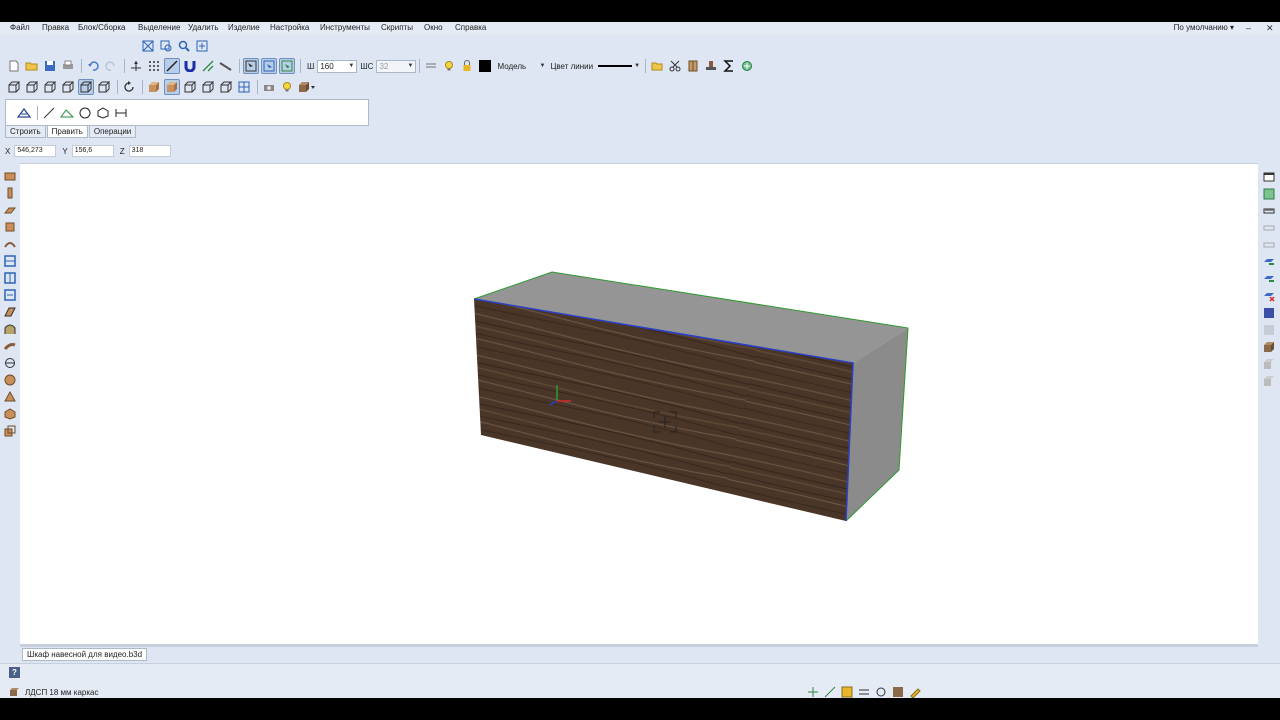 The height and width of the screenshot is (720, 1280). What do you see at coordinates (1269, 364) in the screenshot?
I see `material-disabled-icon` at bounding box center [1269, 364].